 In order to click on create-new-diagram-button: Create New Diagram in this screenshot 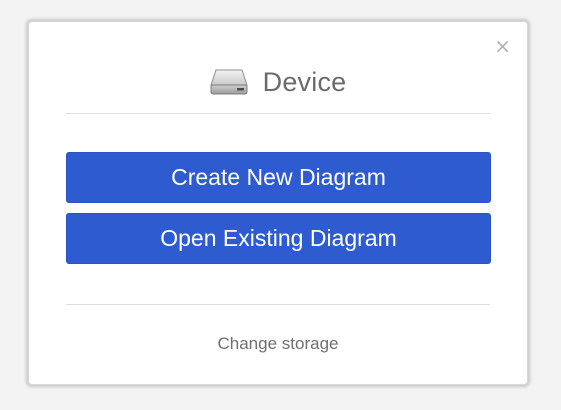, I will do `click(278, 177)`.